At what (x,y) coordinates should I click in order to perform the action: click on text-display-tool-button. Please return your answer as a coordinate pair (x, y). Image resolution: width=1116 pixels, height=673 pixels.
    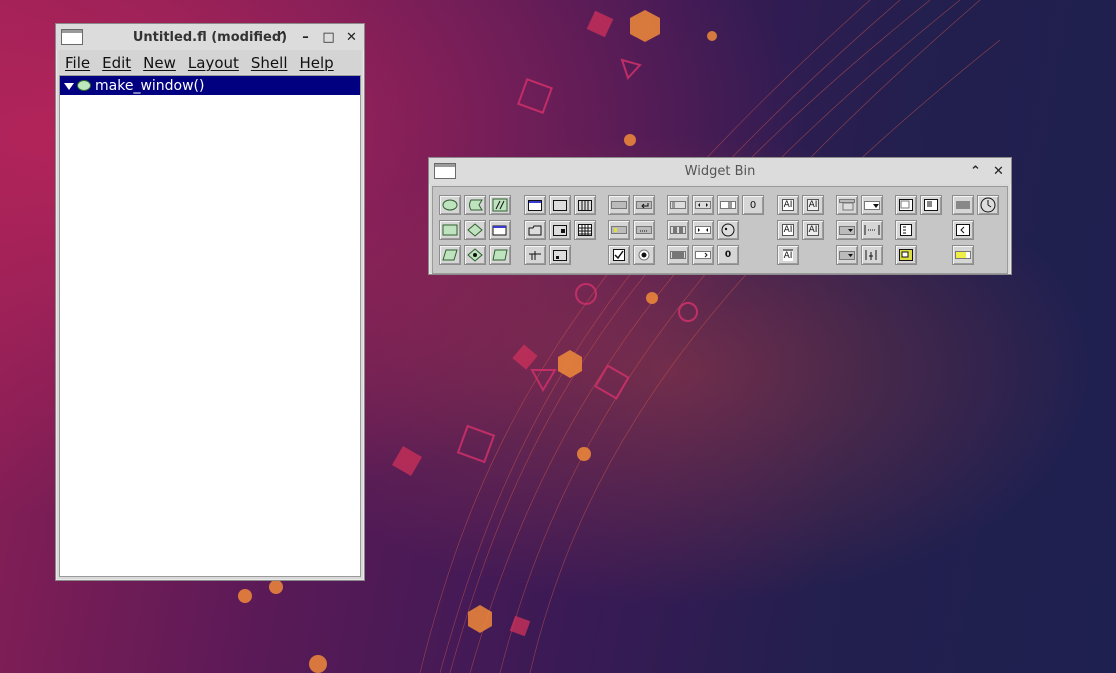
    Looking at the image, I should click on (906, 205).